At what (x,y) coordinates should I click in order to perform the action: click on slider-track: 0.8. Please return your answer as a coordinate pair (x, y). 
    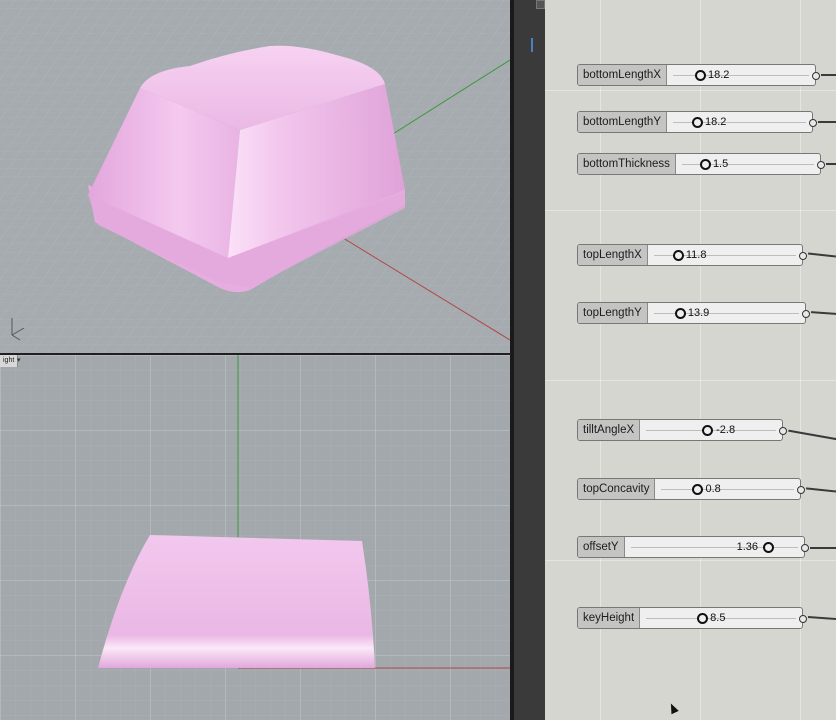
    Looking at the image, I should click on (727, 489).